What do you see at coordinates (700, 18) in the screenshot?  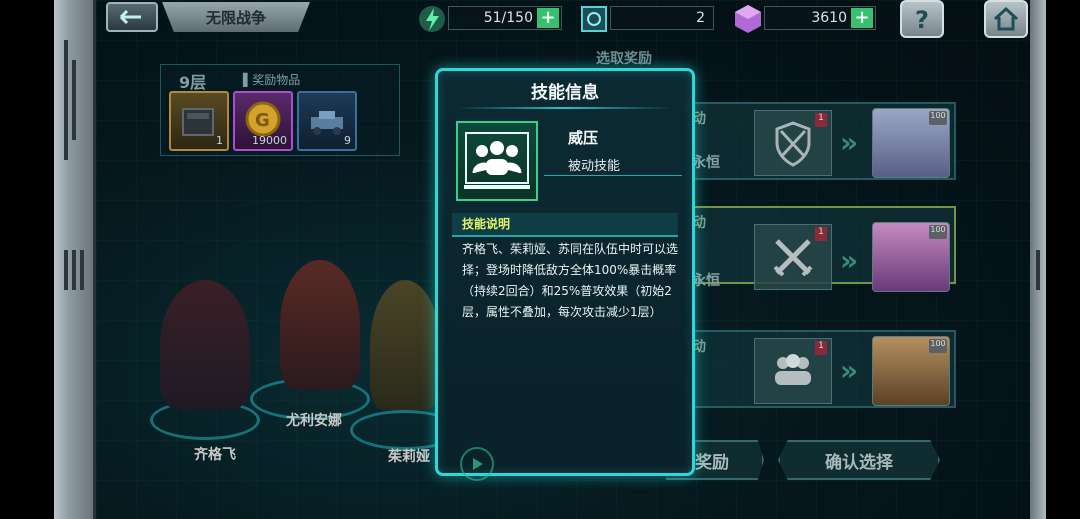 I see `scan-value: 2` at bounding box center [700, 18].